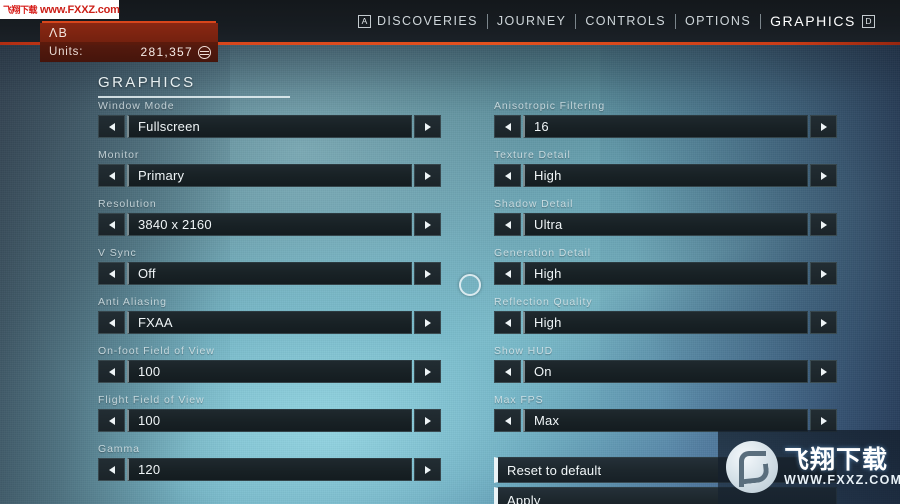 Image resolution: width=900 pixels, height=504 pixels. I want to click on setting-control-texture-detail: High, so click(665, 175).